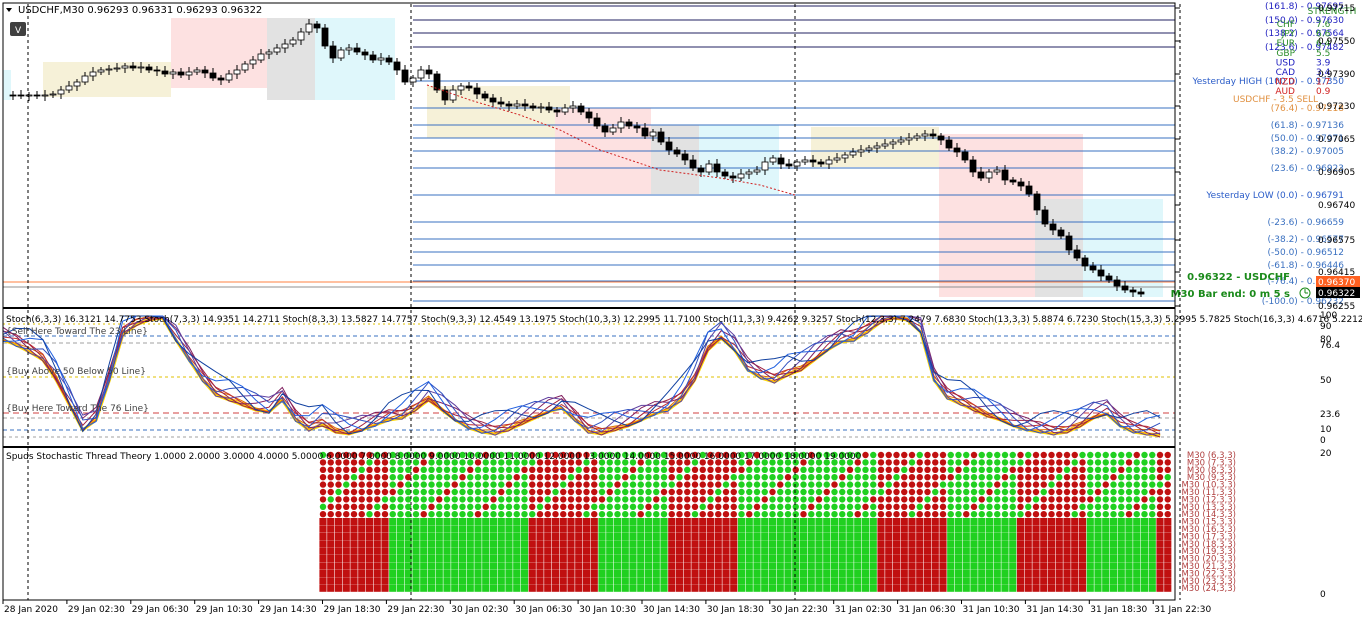  Describe the element at coordinates (160, 610) in the screenshot. I see `time-tick-label: 29 Jan 06:30` at that location.